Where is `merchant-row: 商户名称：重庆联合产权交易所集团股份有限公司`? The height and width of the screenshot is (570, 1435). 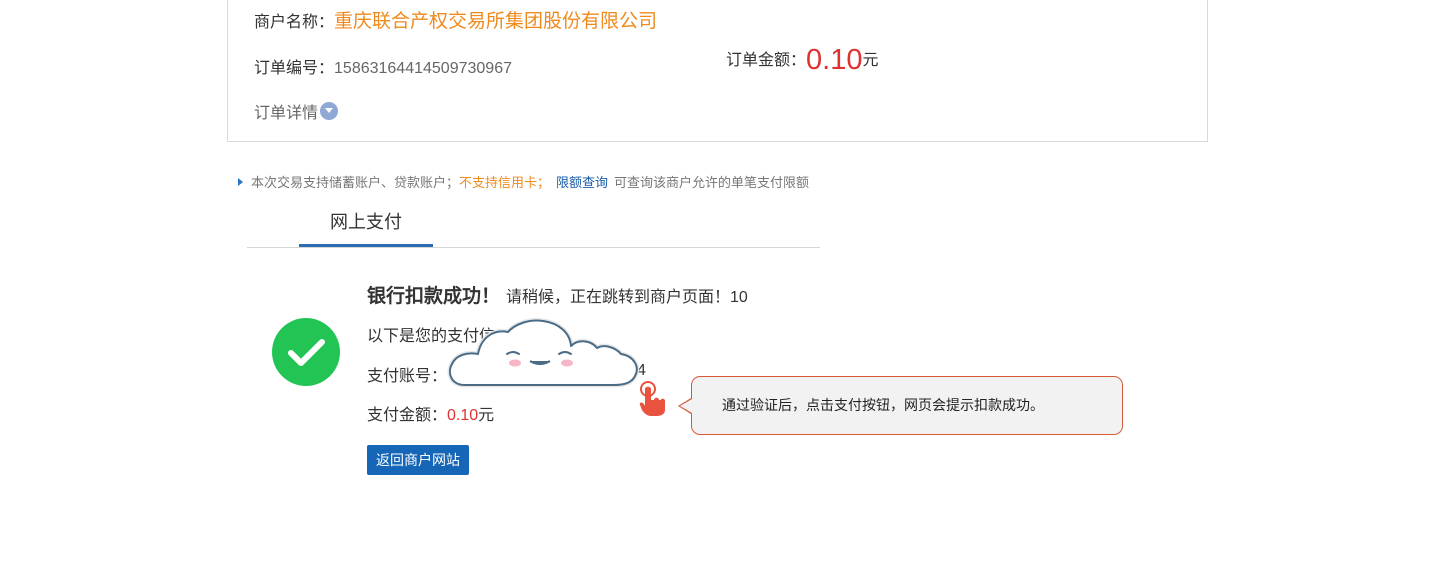 merchant-row: 商户名称：重庆联合产权交易所集团股份有限公司 is located at coordinates (455, 19).